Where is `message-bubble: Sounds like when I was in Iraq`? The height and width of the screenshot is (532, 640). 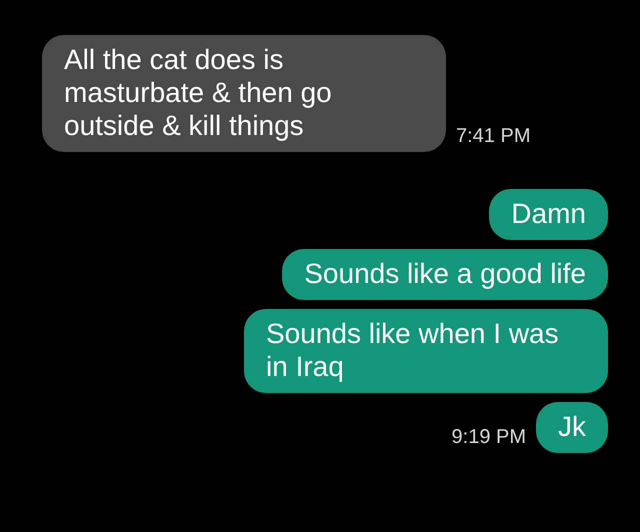
message-bubble: Sounds like when I was in Iraq is located at coordinates (426, 351).